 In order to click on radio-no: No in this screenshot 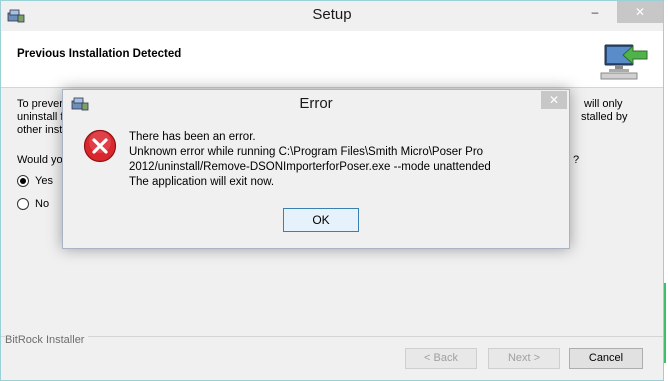, I will do `click(33, 204)`.